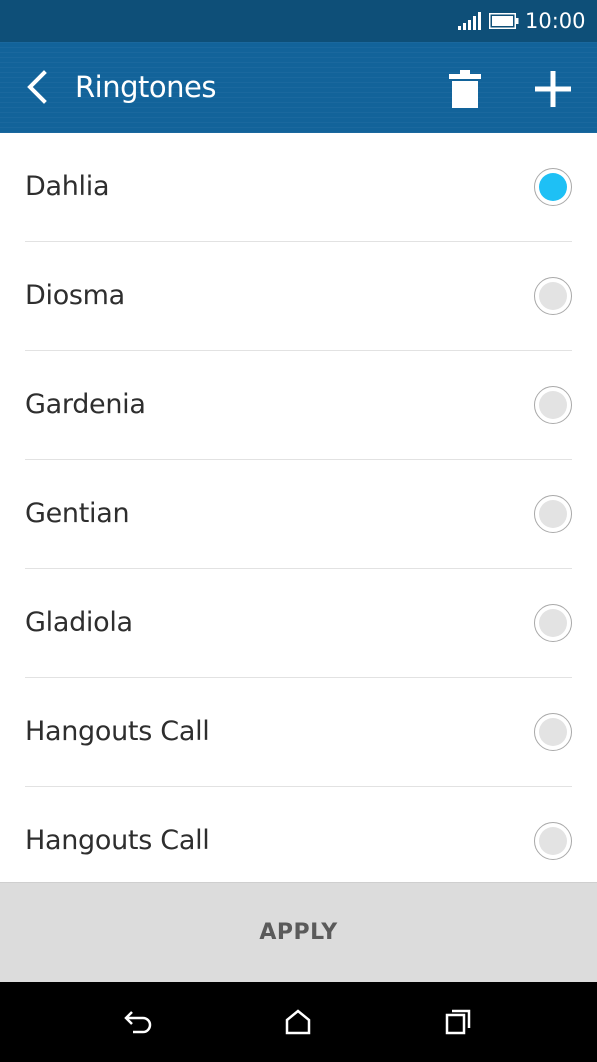  Describe the element at coordinates (298, 514) in the screenshot. I see `list-item-gentian: Gentian` at that location.